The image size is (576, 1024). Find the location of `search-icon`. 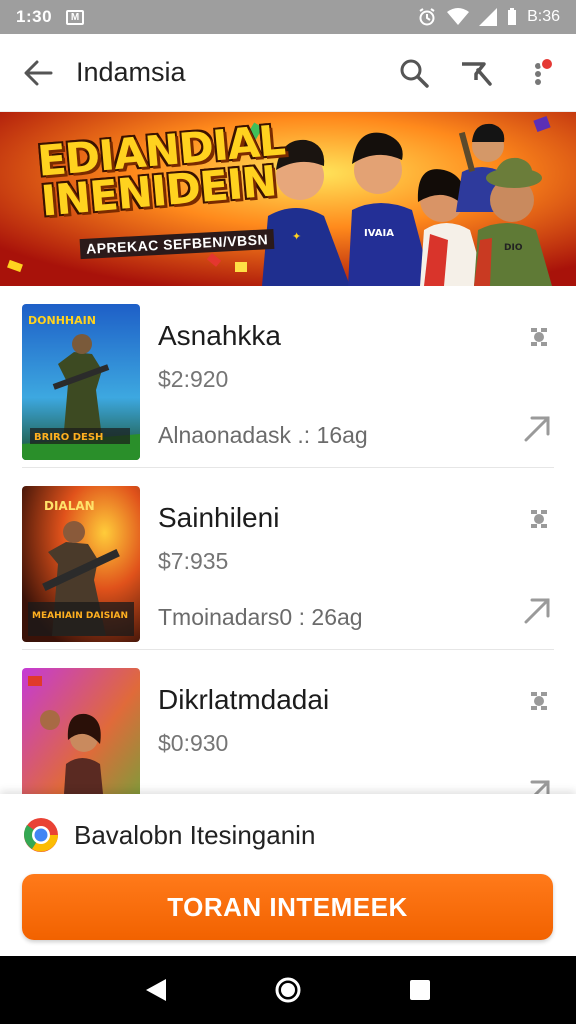

search-icon is located at coordinates (414, 73).